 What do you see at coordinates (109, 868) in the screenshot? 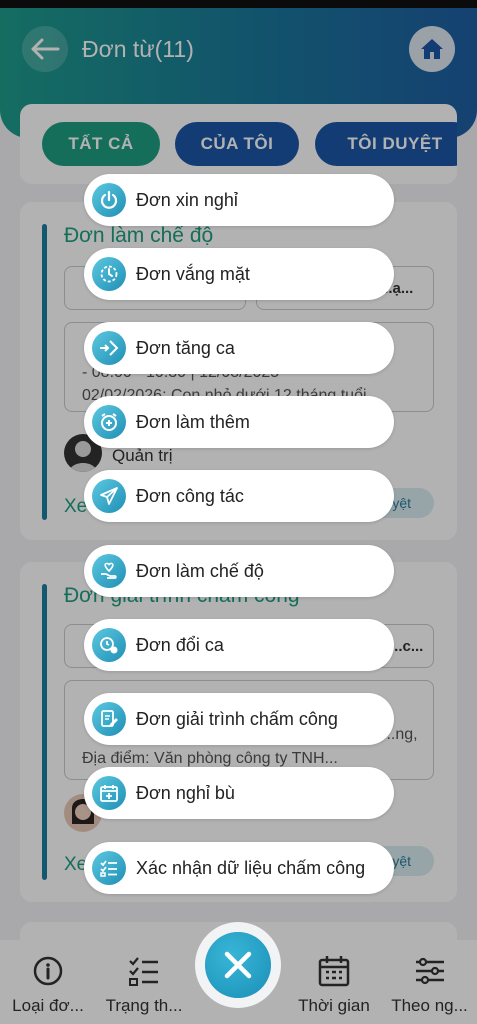
I see `checklist-icon` at bounding box center [109, 868].